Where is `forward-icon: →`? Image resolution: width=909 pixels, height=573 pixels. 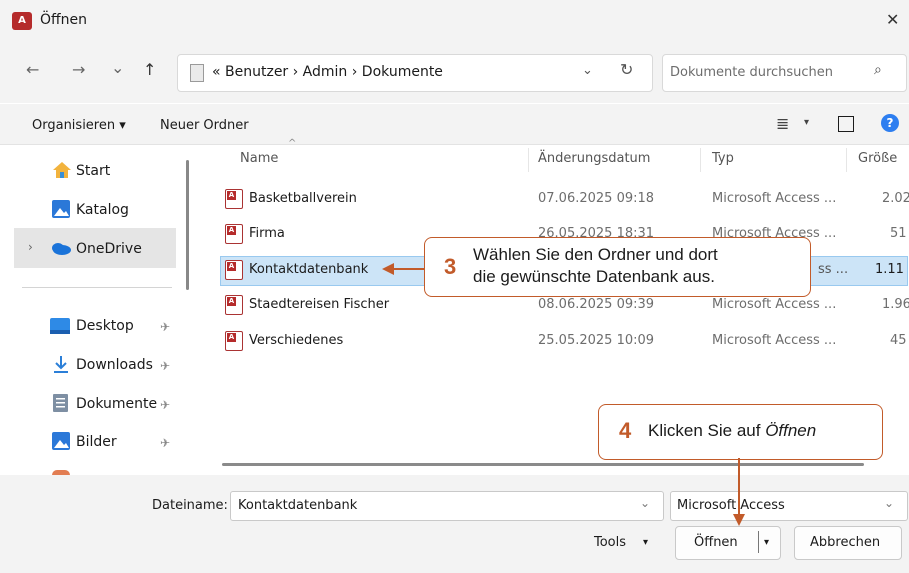 forward-icon: → is located at coordinates (78, 69).